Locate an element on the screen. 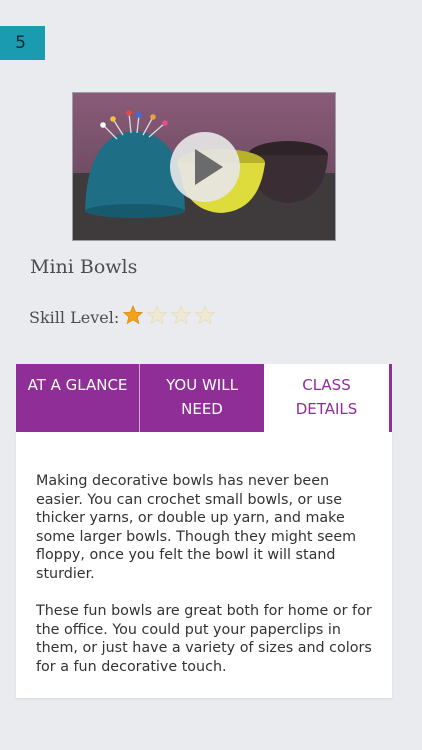 Image resolution: width=422 pixels, height=750 pixels. video-thumbnail is located at coordinates (204, 166).